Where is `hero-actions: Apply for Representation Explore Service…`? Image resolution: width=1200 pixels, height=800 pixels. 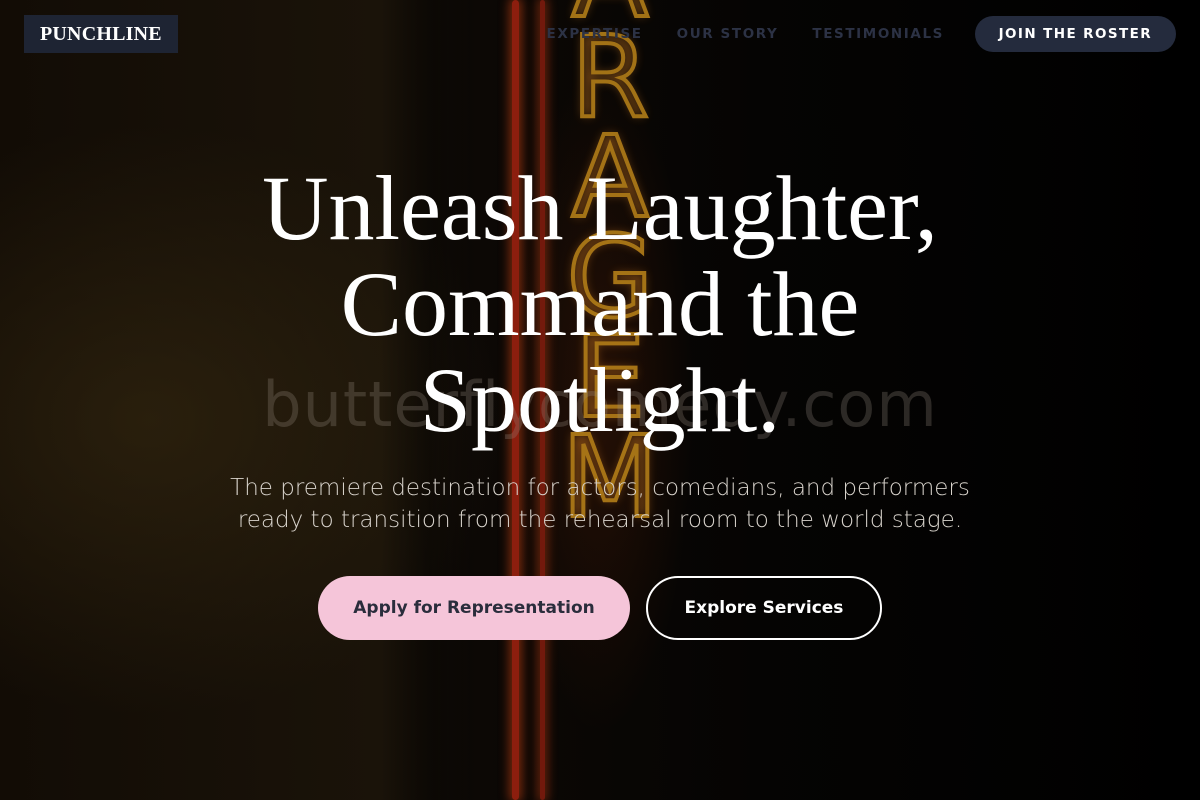 hero-actions: Apply for Representation Explore Service… is located at coordinates (600, 608).